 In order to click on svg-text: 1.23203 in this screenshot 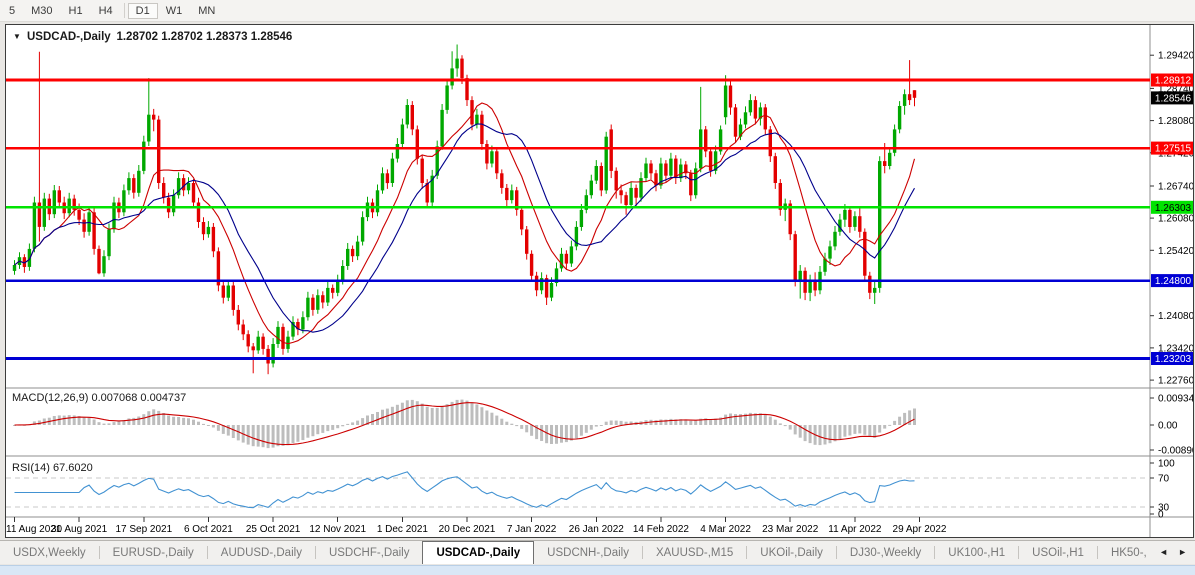, I will do `click(1173, 359)`.